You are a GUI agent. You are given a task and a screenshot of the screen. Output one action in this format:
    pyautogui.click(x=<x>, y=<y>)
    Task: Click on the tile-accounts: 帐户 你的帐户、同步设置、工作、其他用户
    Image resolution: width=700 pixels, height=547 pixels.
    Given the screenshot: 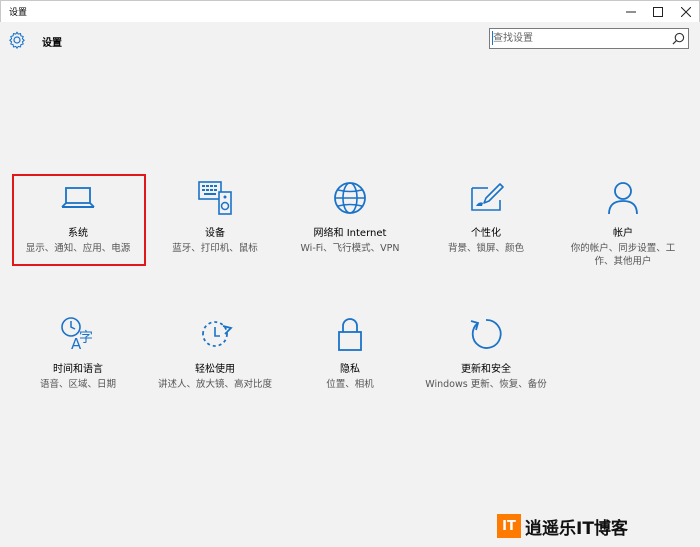 What is the action you would take?
    pyautogui.click(x=623, y=224)
    